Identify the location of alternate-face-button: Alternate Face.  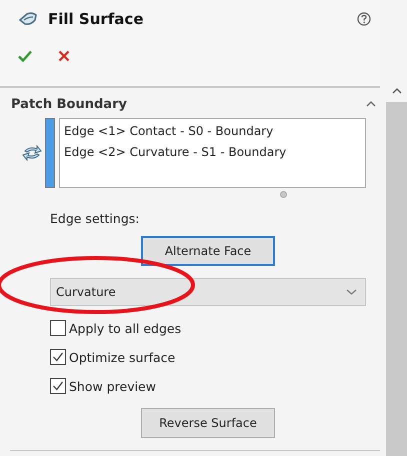
(208, 251).